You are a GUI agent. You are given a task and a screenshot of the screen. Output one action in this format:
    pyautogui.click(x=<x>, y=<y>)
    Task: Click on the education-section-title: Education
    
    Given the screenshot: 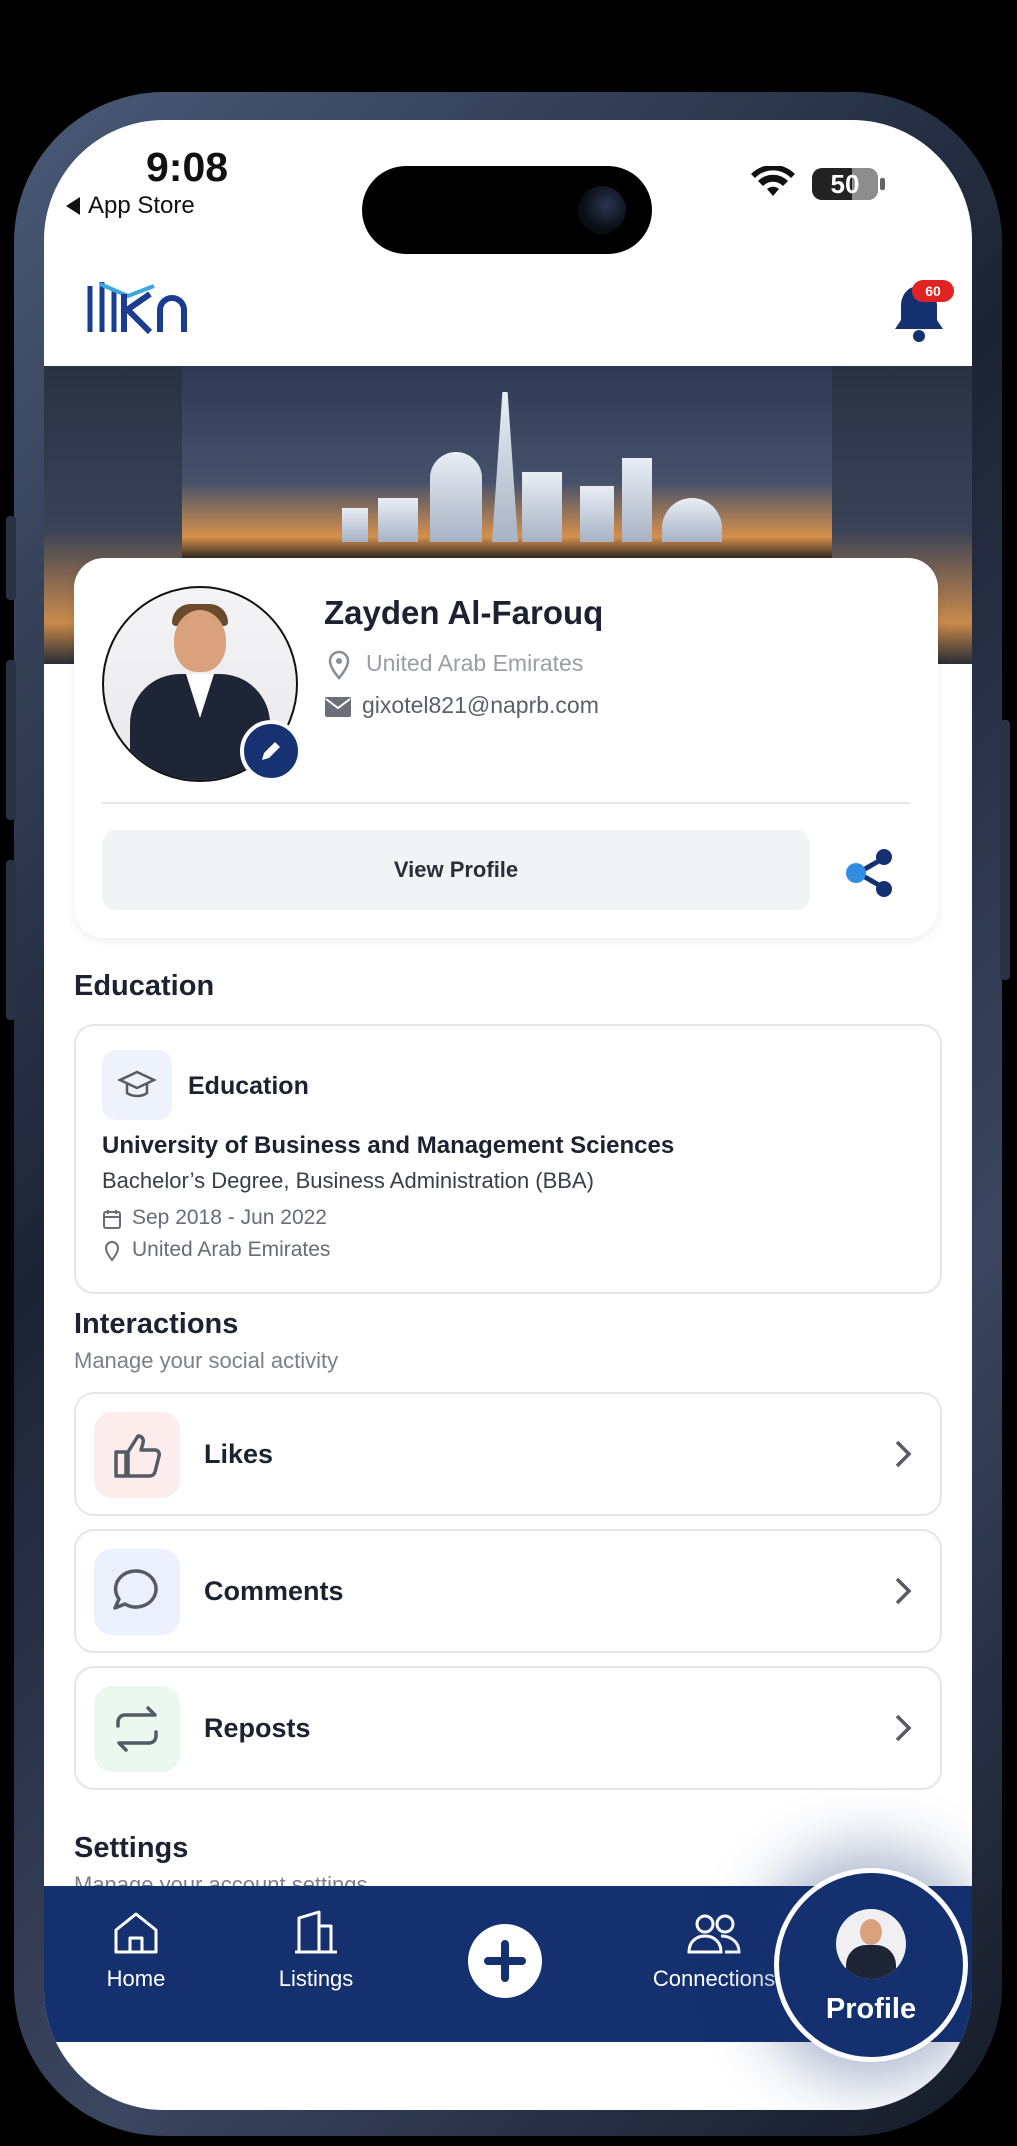 What is the action you would take?
    pyautogui.click(x=144, y=986)
    